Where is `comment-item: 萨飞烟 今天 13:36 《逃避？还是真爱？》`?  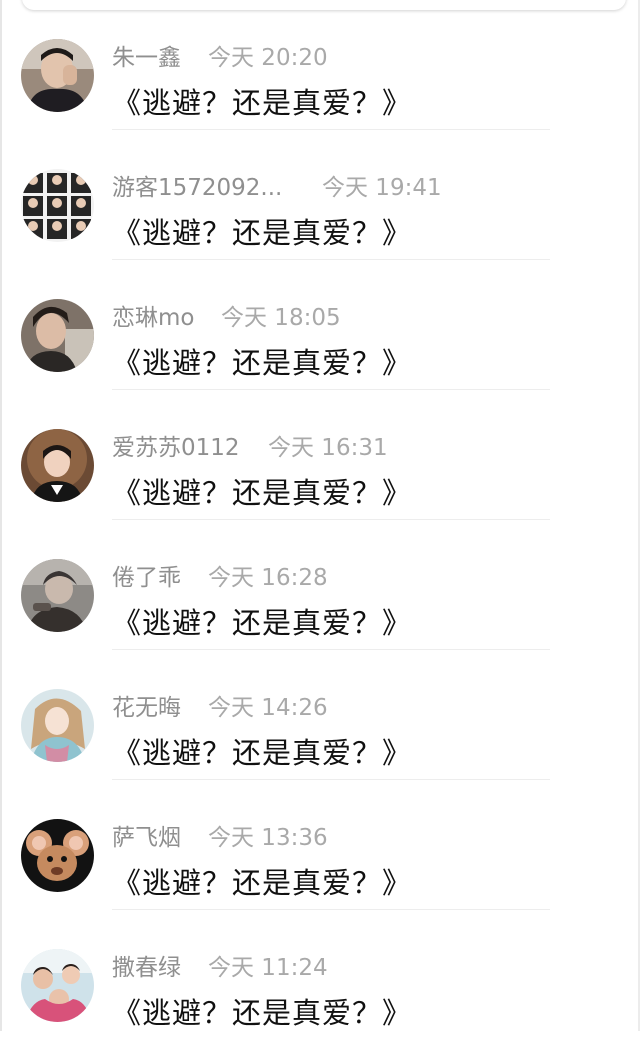 comment-item: 萨飞烟 今天 13:36 《逃避？还是真爱？》 is located at coordinates (320, 845).